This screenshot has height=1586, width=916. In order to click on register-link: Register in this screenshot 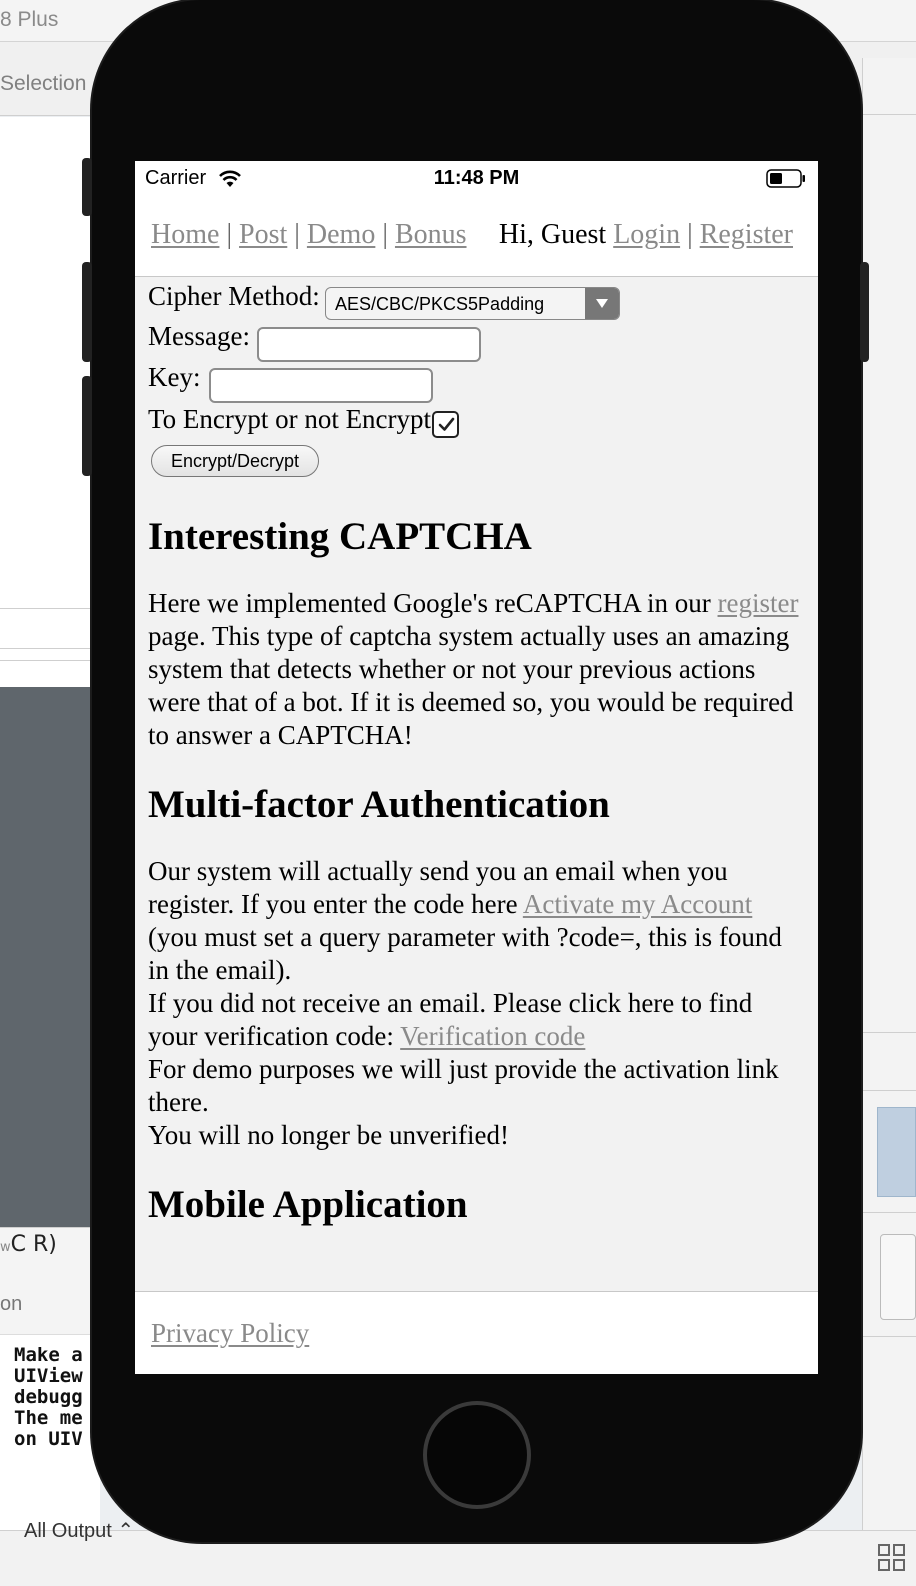, I will do `click(746, 234)`.